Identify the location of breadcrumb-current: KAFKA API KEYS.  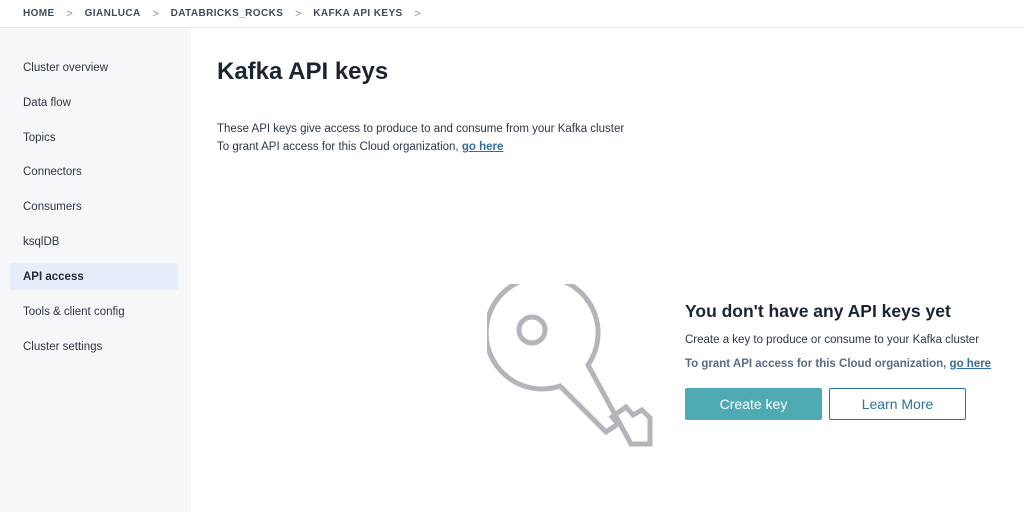
(357, 13).